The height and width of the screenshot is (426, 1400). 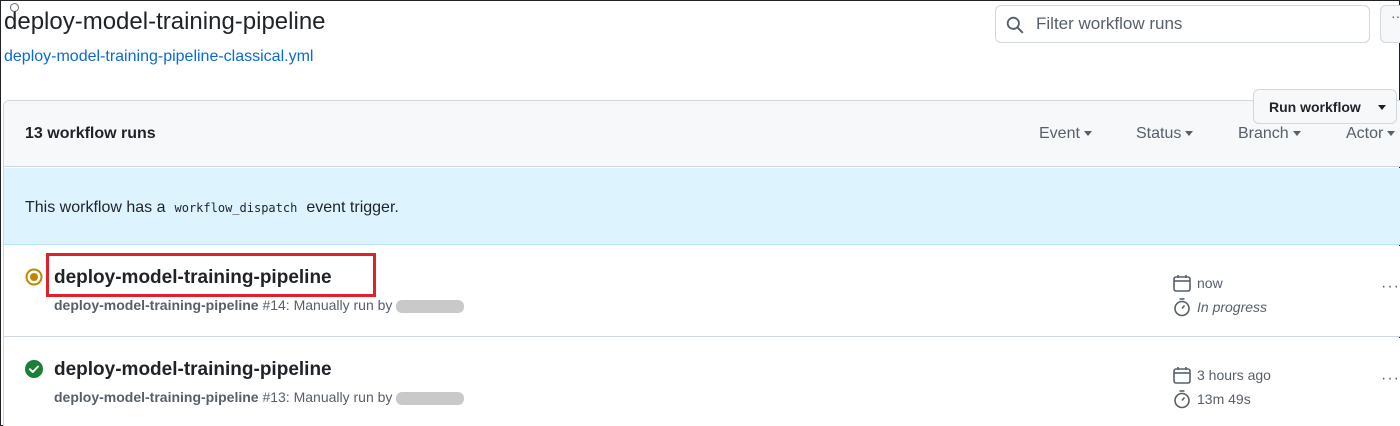 What do you see at coordinates (1196, 24) in the screenshot?
I see `filter-runs-input` at bounding box center [1196, 24].